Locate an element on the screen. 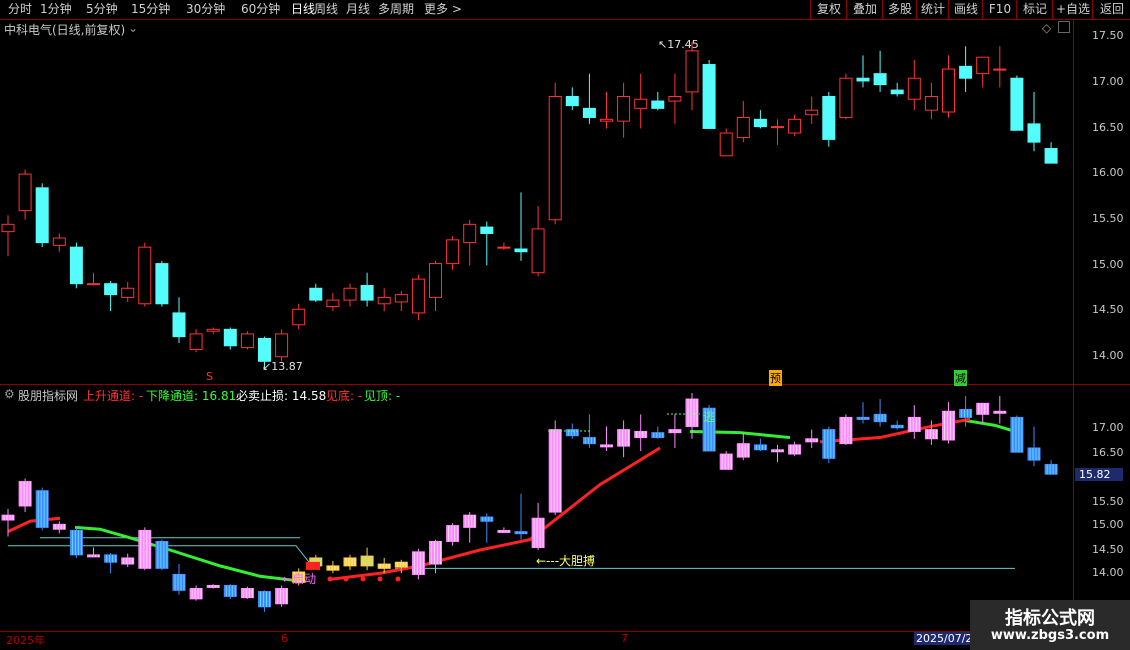  tab-daily: 日线 is located at coordinates (303, 9).